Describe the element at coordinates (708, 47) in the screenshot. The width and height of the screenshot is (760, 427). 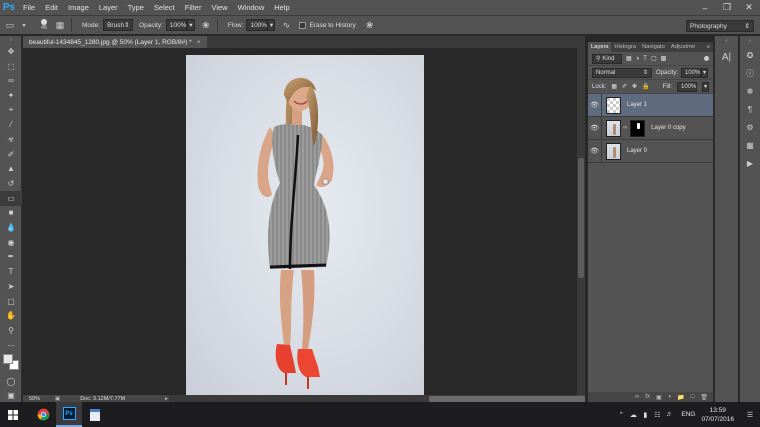
I see `panel-menu-icon: ≡` at that location.